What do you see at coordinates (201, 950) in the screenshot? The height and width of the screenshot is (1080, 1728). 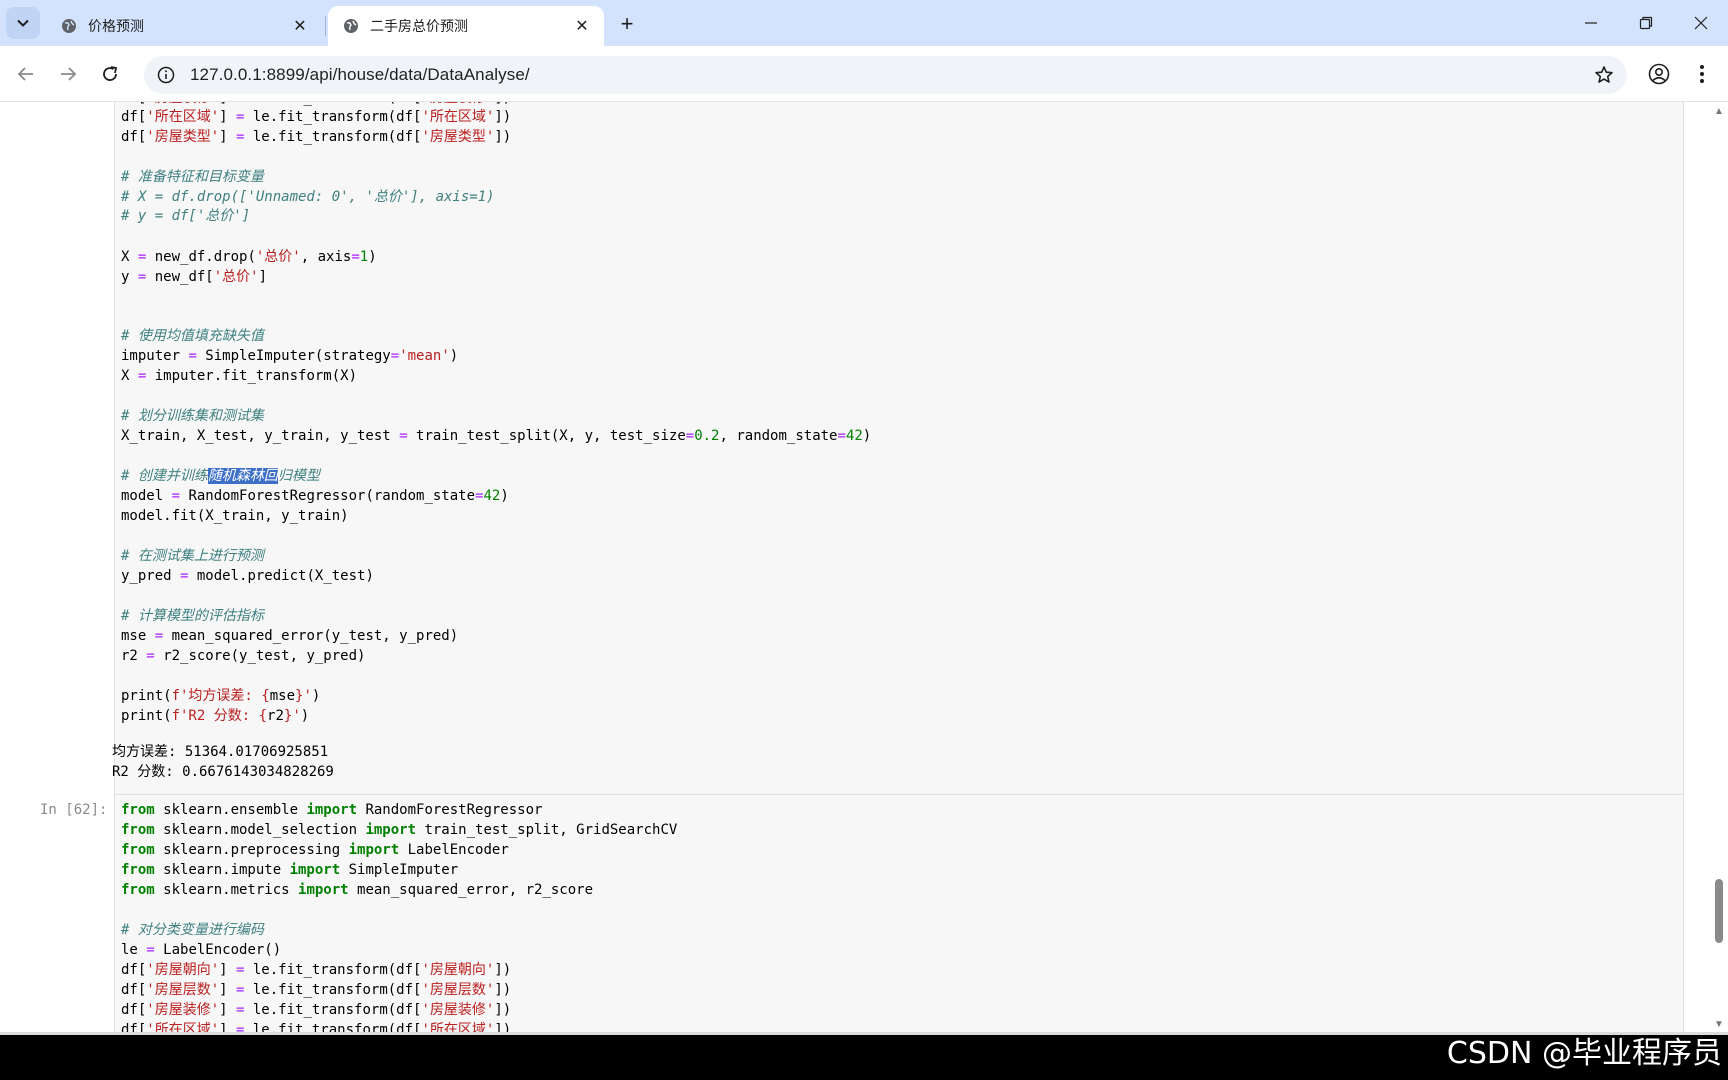 I see `code-line: le = LabelEncoder()` at bounding box center [201, 950].